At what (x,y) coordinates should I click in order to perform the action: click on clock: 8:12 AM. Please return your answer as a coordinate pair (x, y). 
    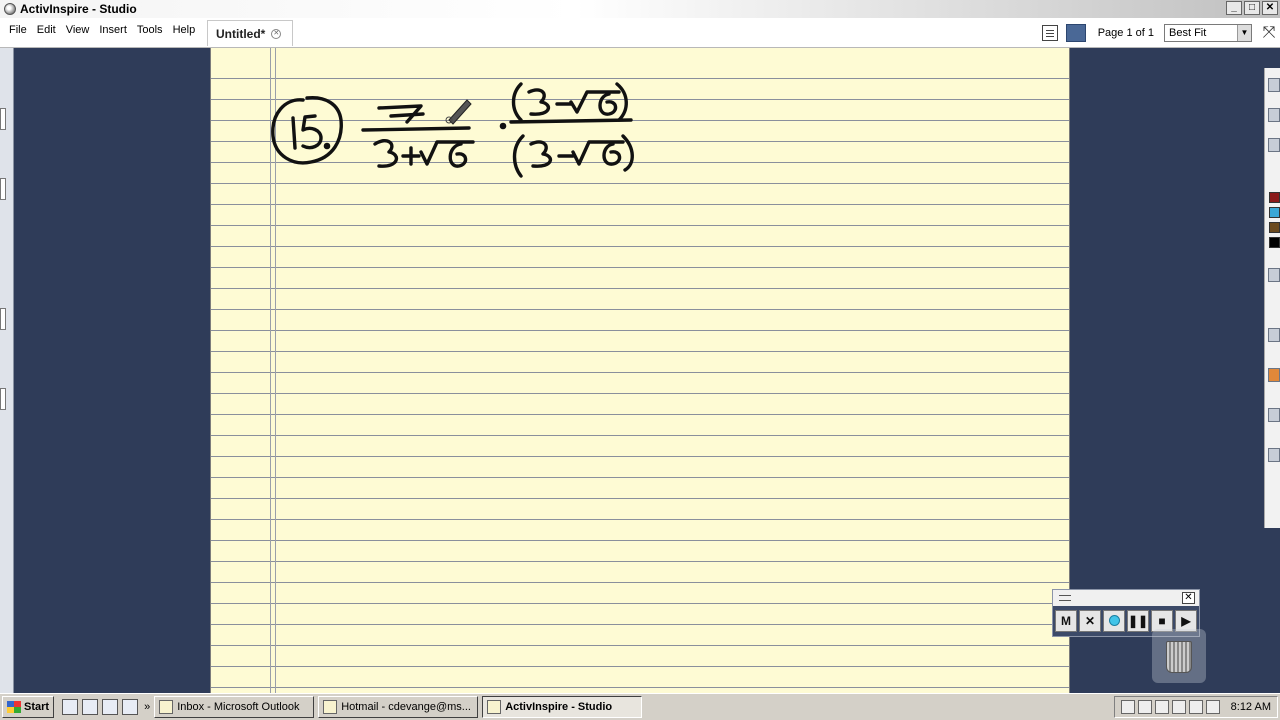
    Looking at the image, I should click on (1250, 707).